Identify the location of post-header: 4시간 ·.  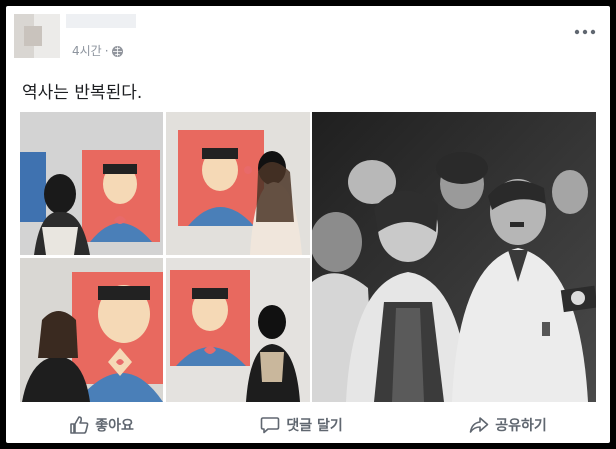
(308, 36).